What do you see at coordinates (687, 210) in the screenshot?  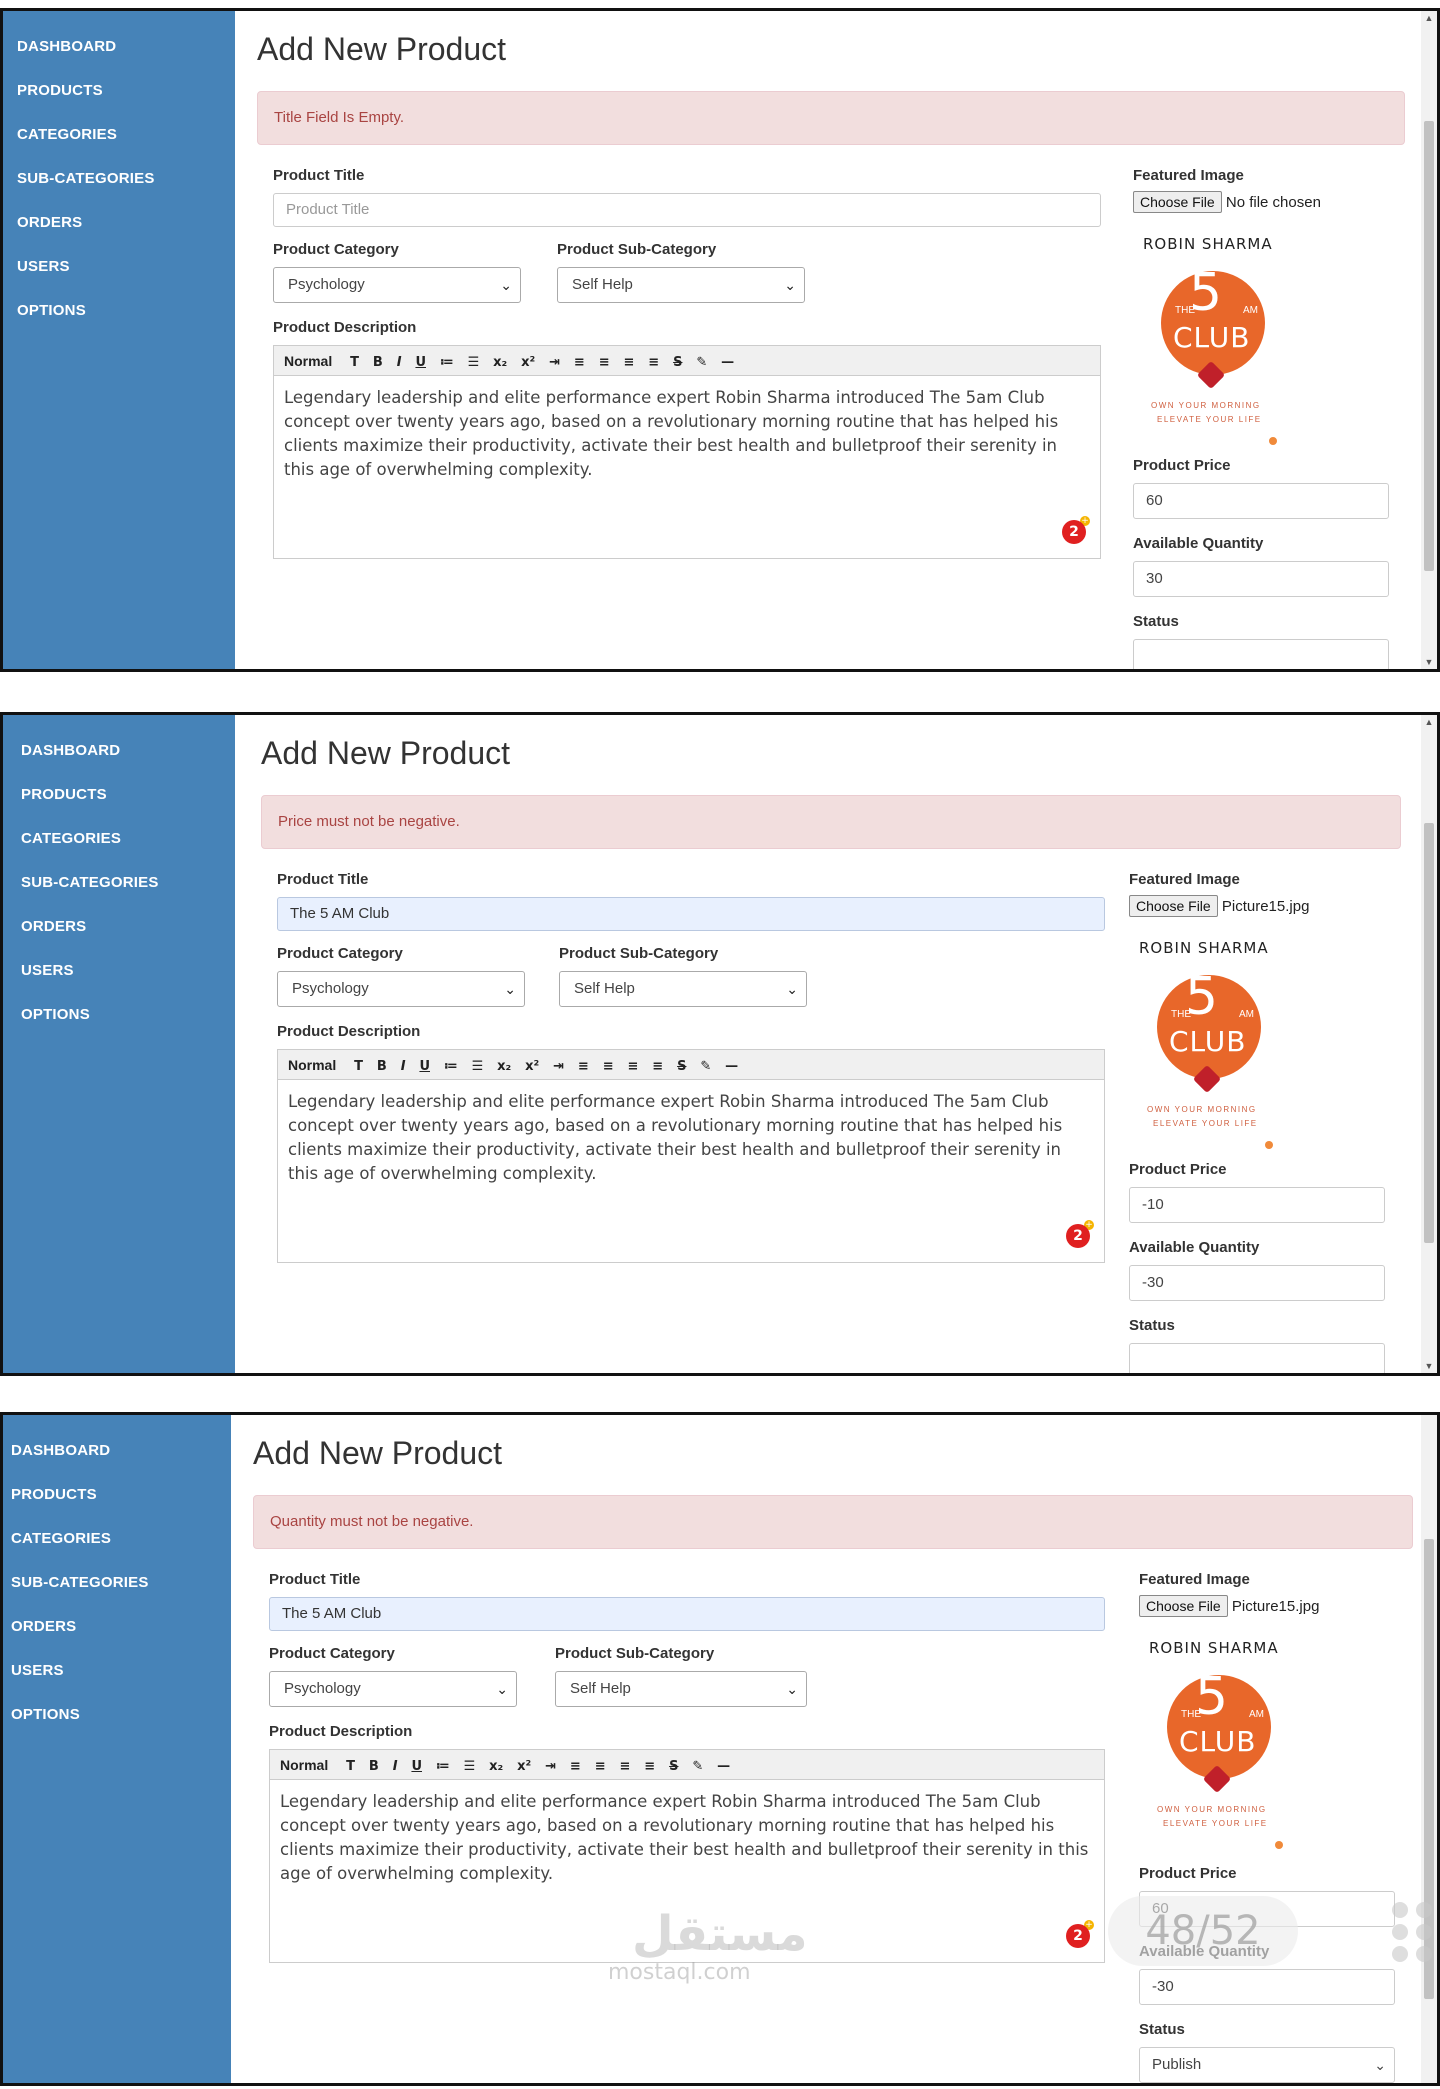 I see `product-title-input: Product Title` at bounding box center [687, 210].